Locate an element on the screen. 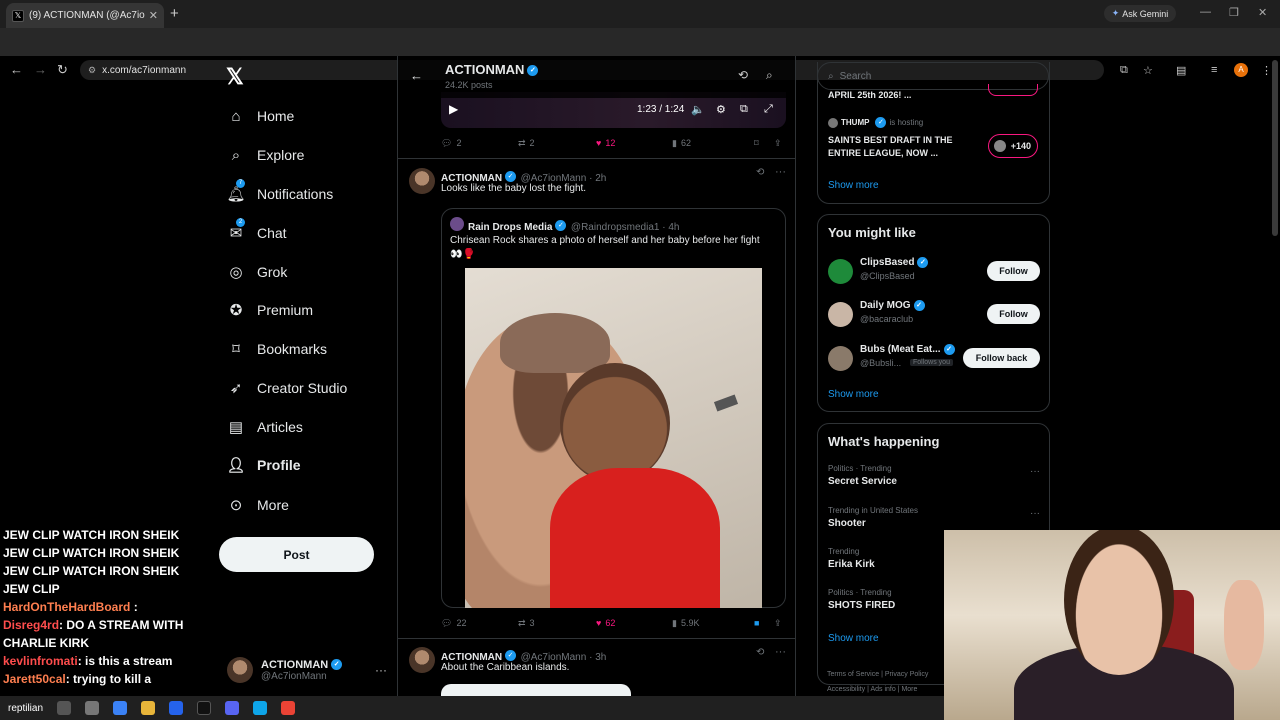  tweet-actions: 💬︎ 22 ⇄ 3 ♥ 62 ▮ 5.9K ■ ⇪ is located at coordinates (613, 623).